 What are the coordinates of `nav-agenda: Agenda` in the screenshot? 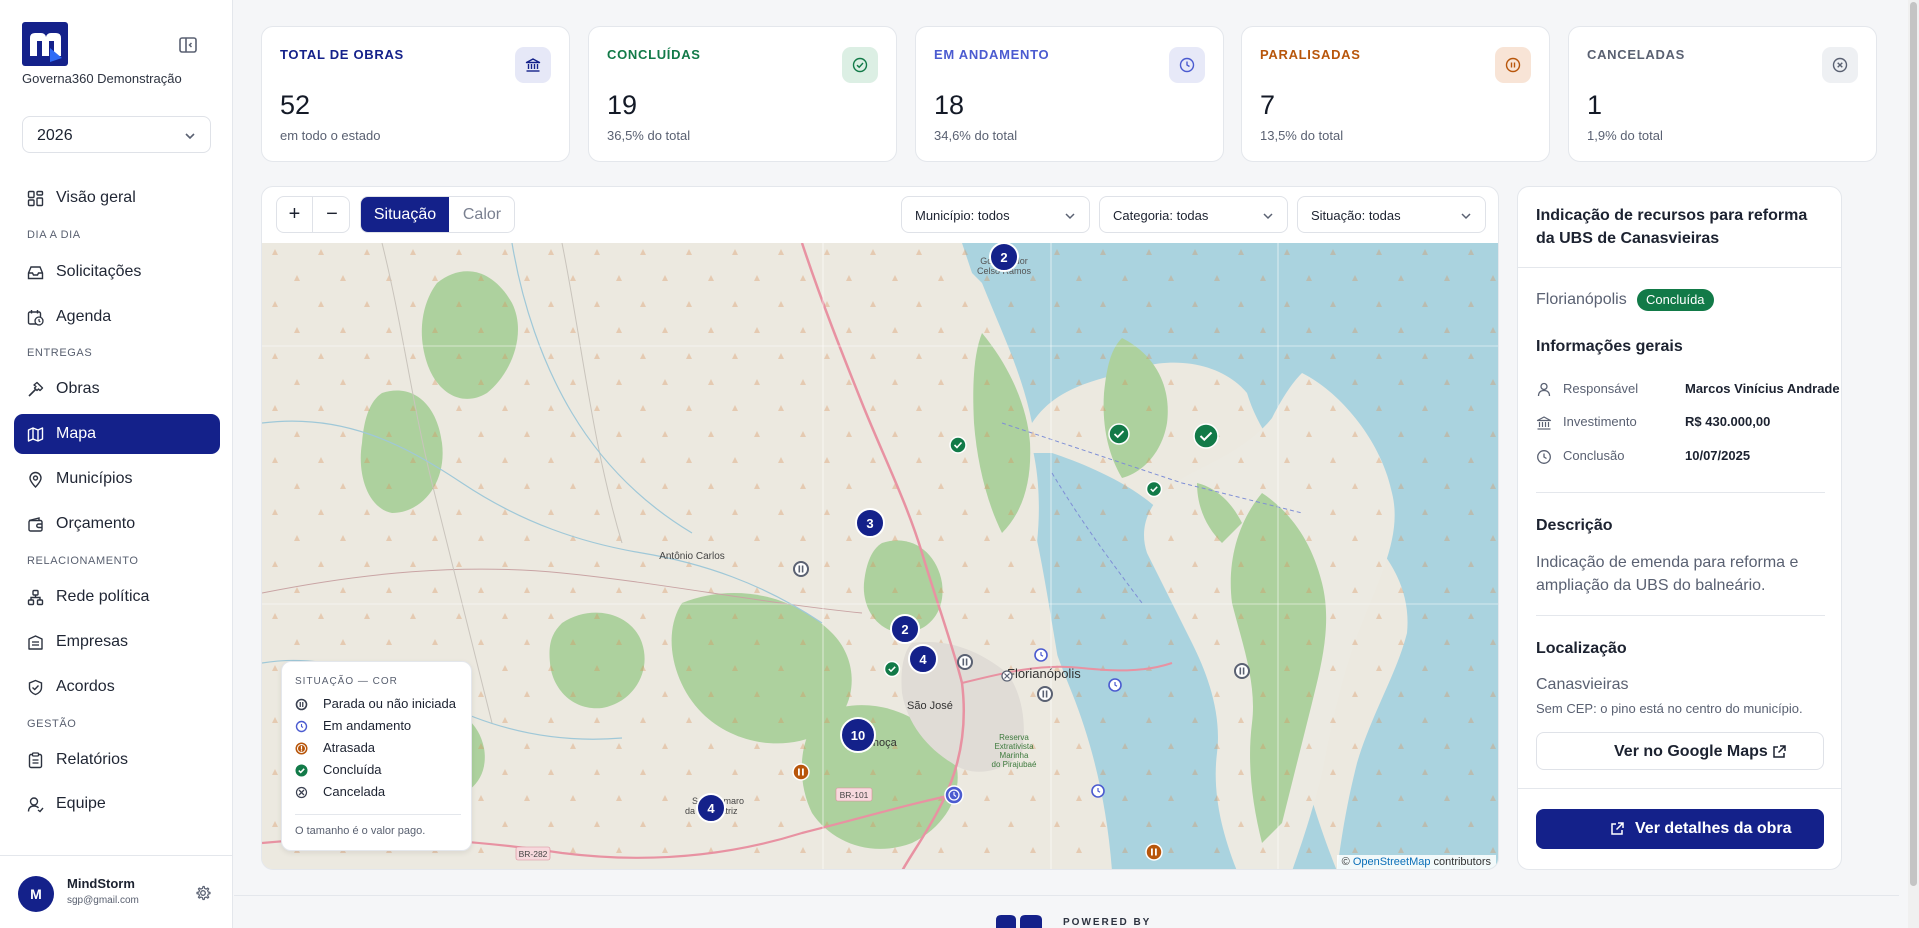 It's located at (117, 317).